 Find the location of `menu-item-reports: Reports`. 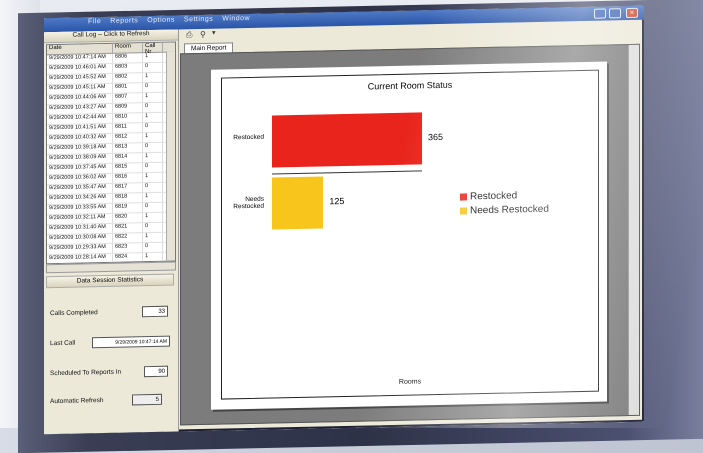

menu-item-reports: Reports is located at coordinates (124, 21).